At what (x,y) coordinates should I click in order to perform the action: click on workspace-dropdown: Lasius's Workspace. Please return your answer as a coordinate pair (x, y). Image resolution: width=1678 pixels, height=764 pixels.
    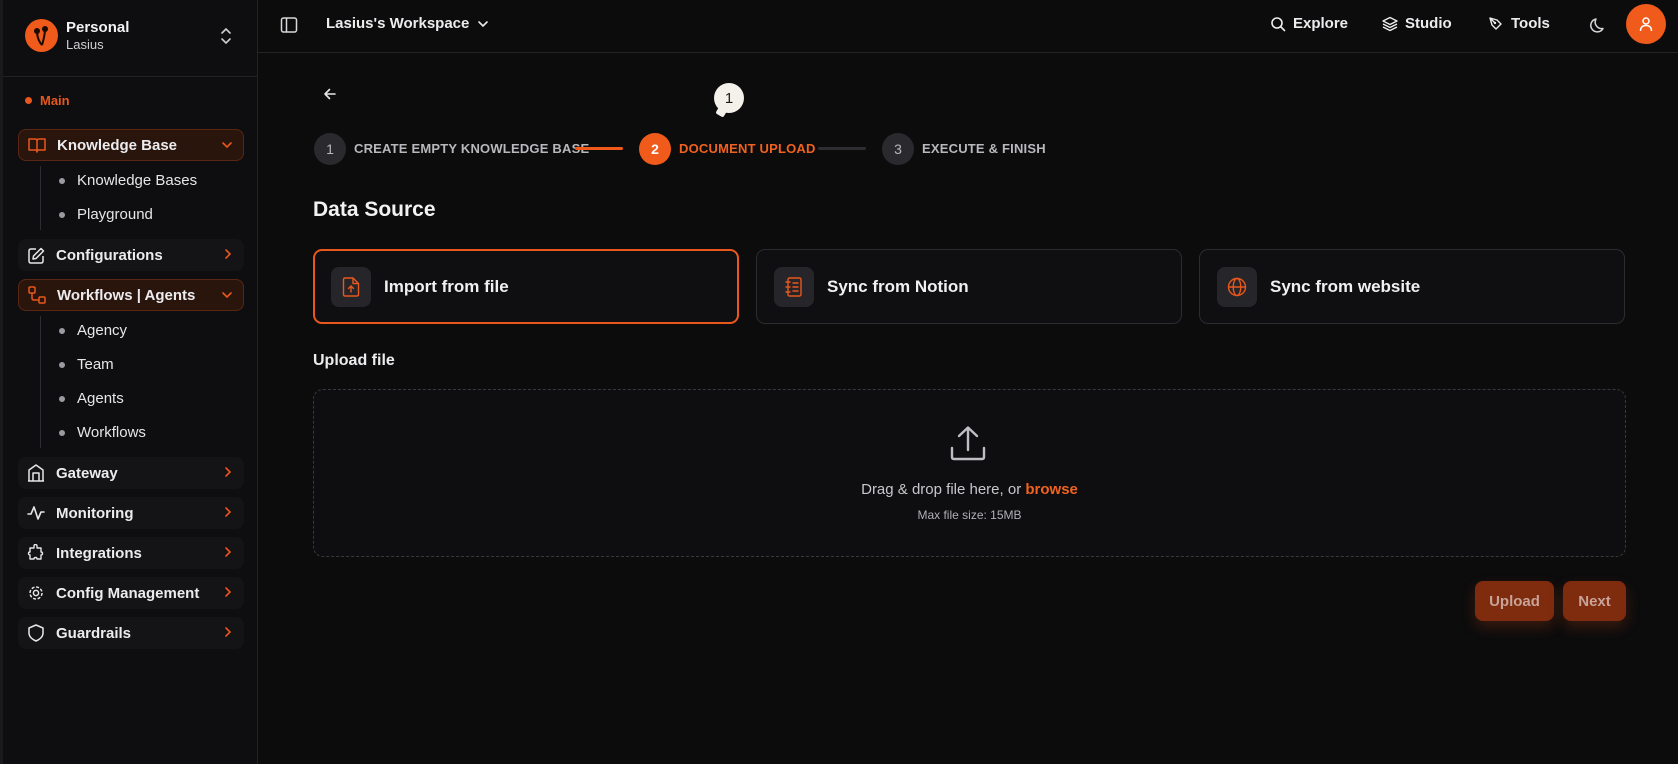
    Looking at the image, I should click on (407, 23).